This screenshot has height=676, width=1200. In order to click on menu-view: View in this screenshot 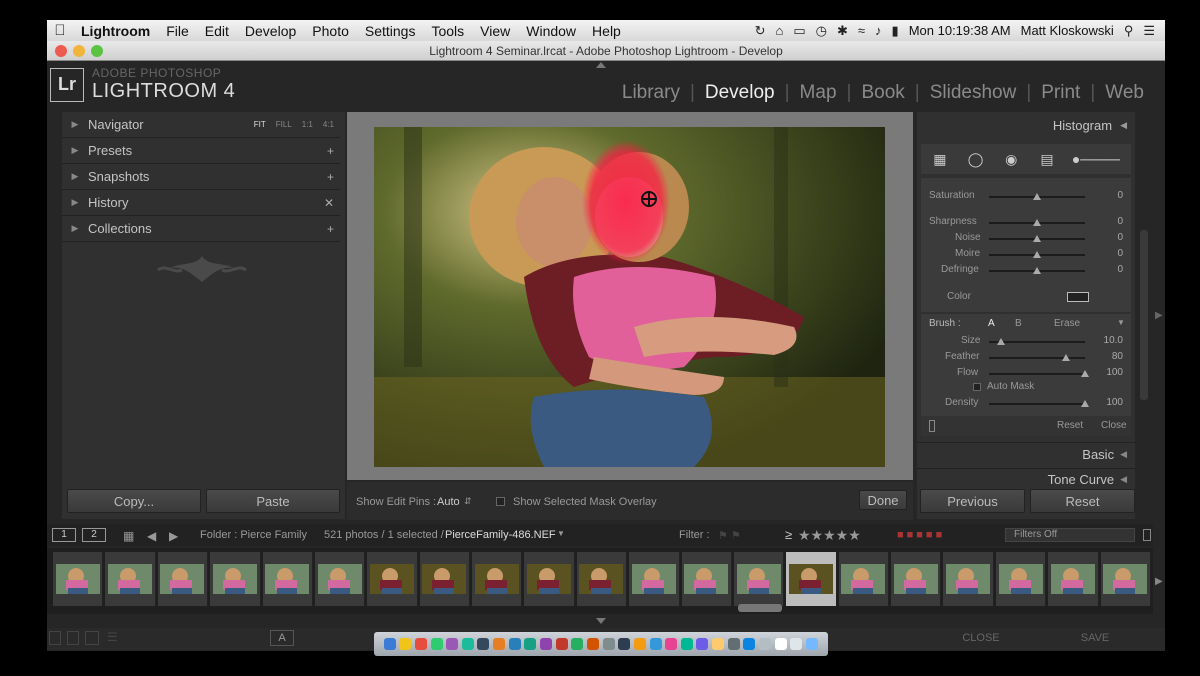, I will do `click(495, 31)`.